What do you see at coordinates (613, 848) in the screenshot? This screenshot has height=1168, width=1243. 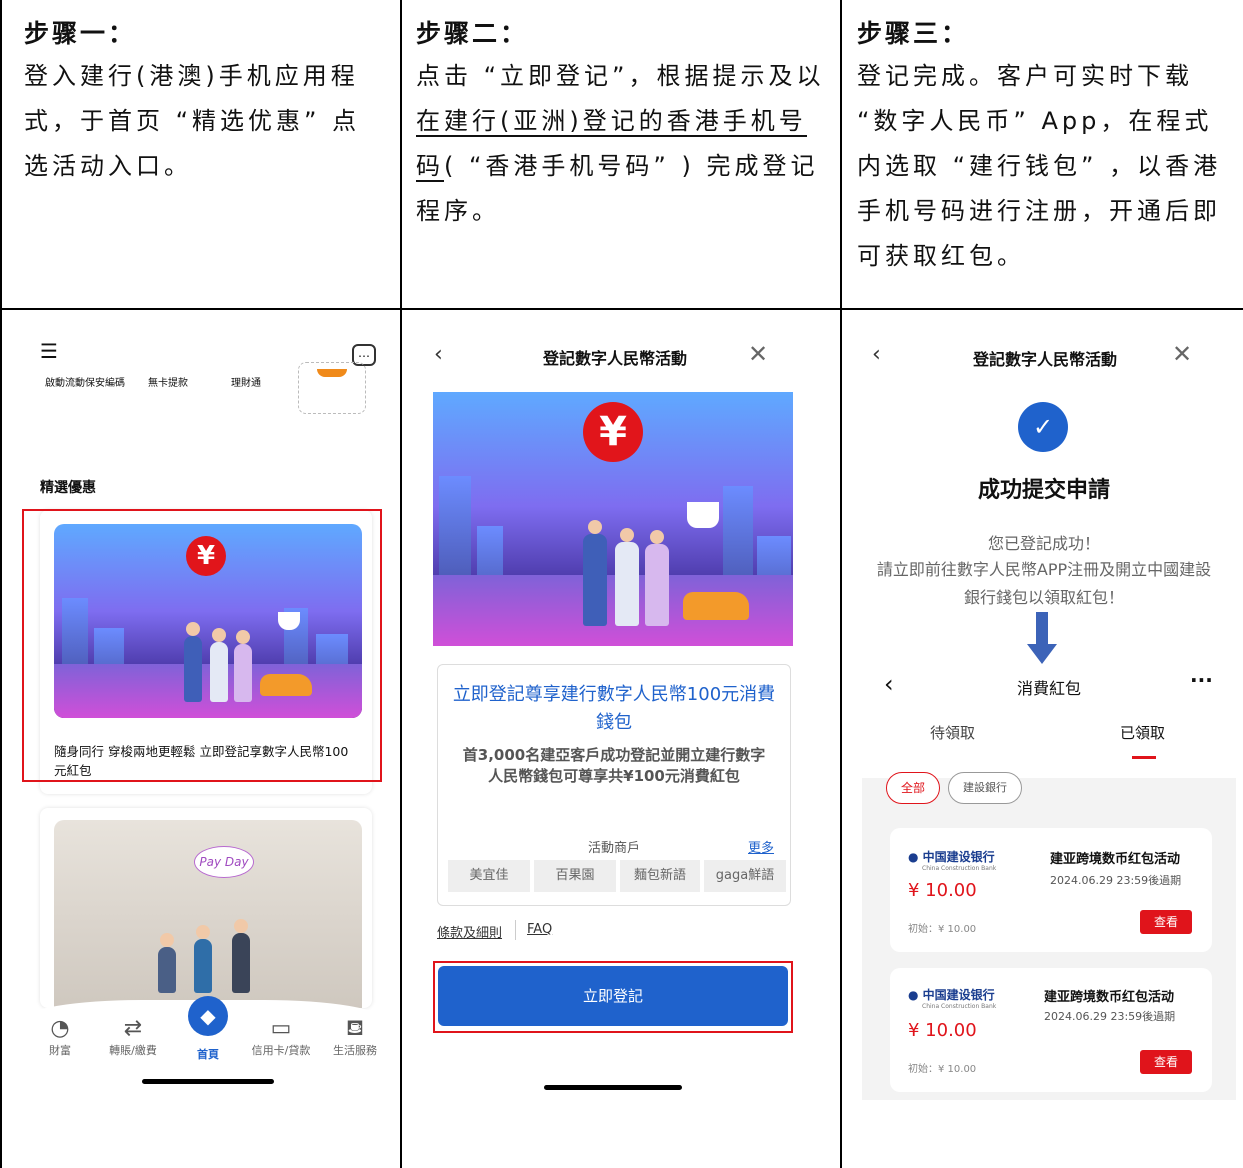 I see `merchant-label: 活動商戶` at bounding box center [613, 848].